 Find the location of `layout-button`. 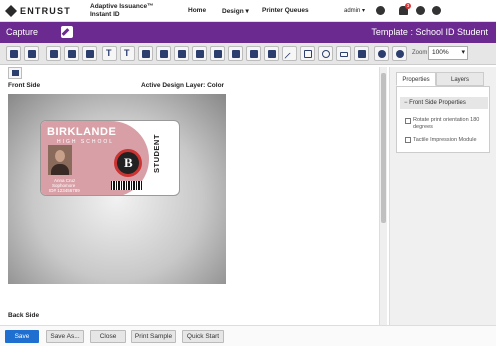

layout-button is located at coordinates (15, 73).